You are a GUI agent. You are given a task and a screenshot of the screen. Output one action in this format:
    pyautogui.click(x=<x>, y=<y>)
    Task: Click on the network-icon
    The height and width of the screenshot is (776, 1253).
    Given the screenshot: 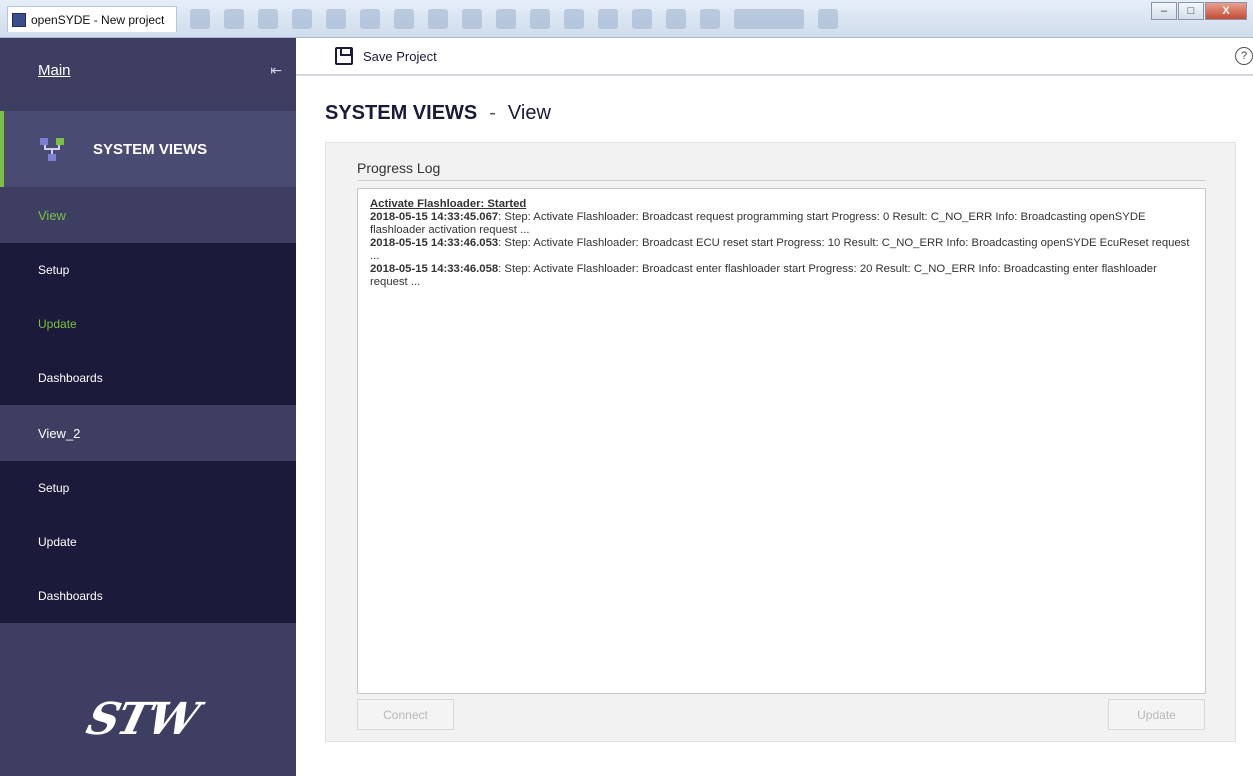 What is the action you would take?
    pyautogui.click(x=53, y=149)
    